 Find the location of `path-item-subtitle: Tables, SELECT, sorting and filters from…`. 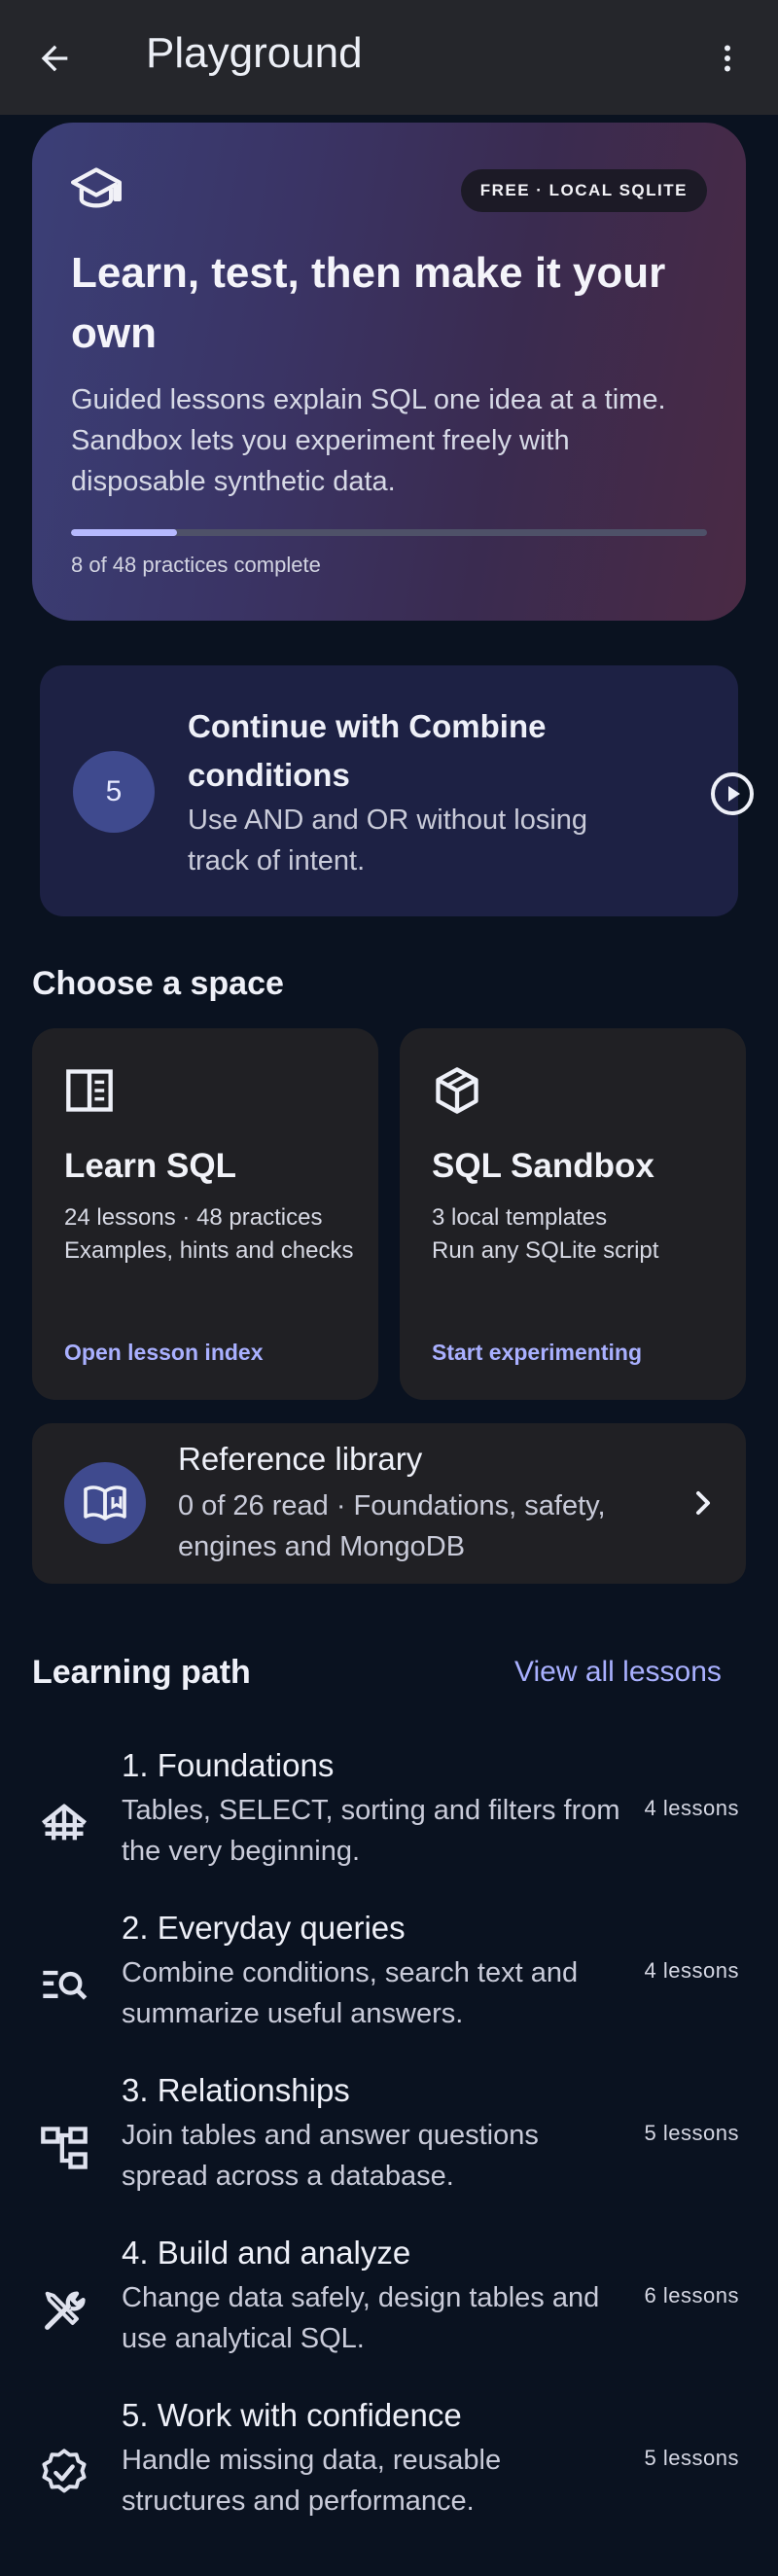

path-item-subtitle: Tables, SELECT, sorting and filters from… is located at coordinates (371, 1831).